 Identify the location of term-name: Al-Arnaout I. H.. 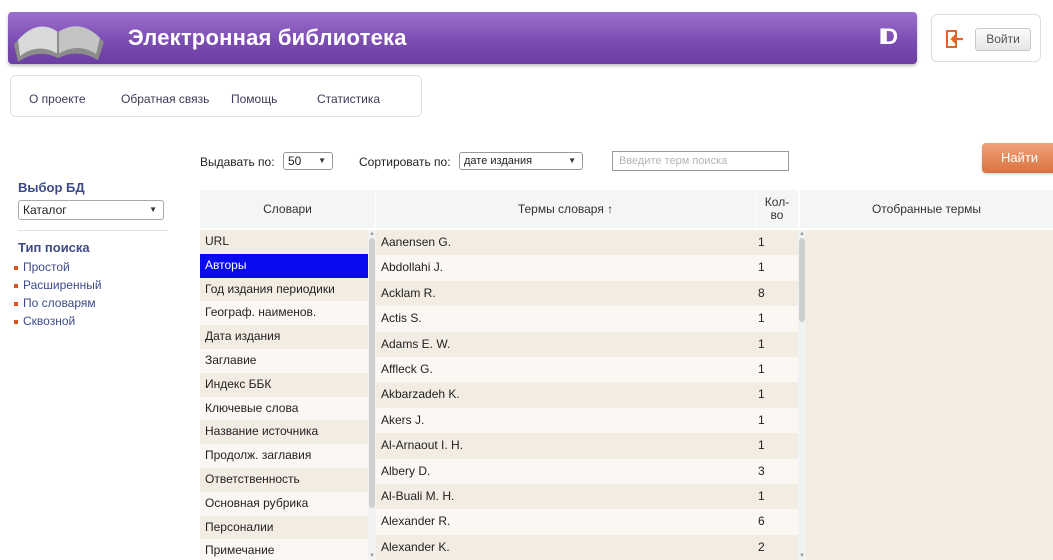
(422, 445).